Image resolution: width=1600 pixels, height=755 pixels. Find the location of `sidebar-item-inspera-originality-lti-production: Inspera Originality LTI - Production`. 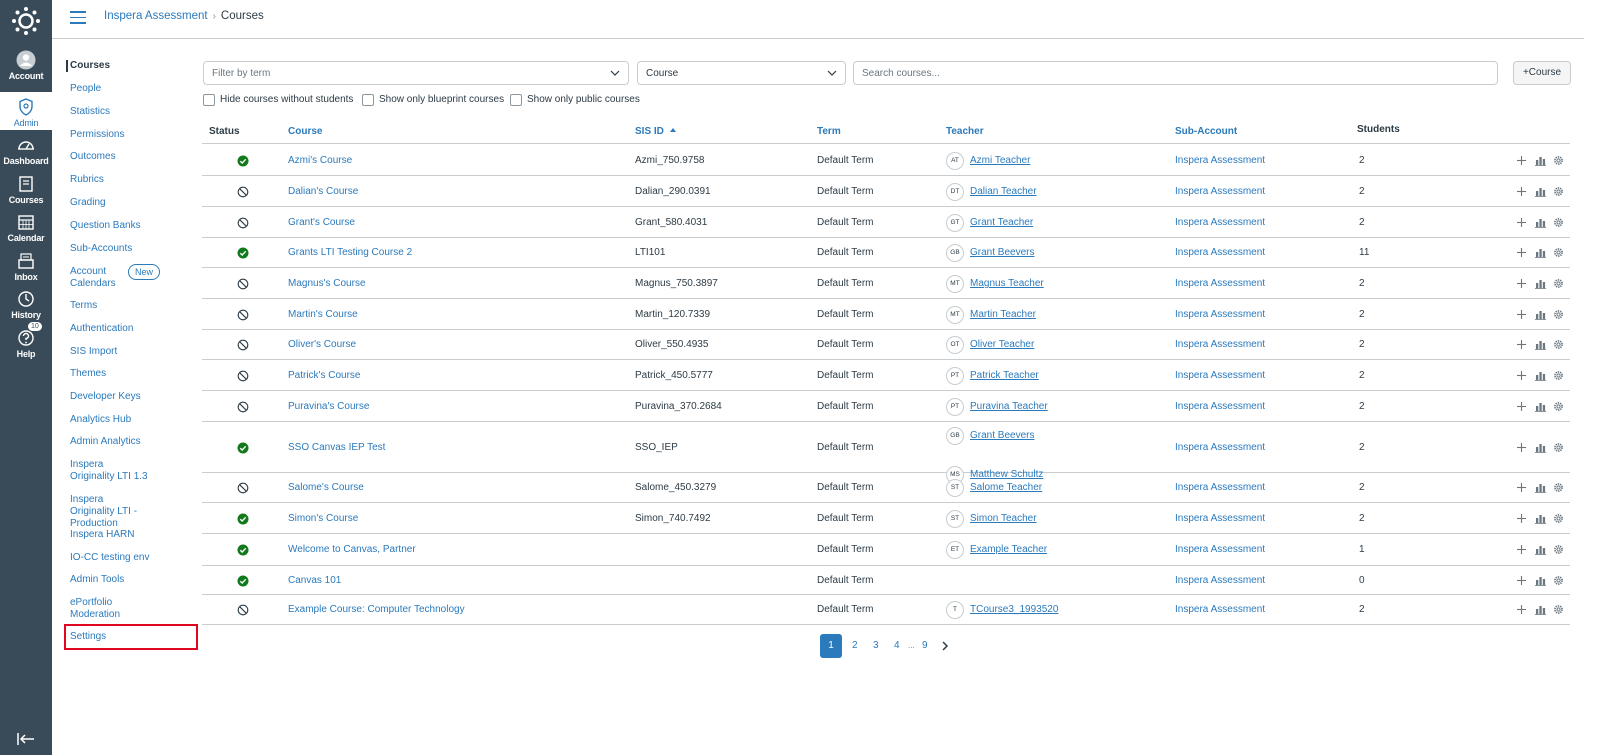

sidebar-item-inspera-originality-lti-production: Inspera Originality LTI - Production is located at coordinates (108, 512).